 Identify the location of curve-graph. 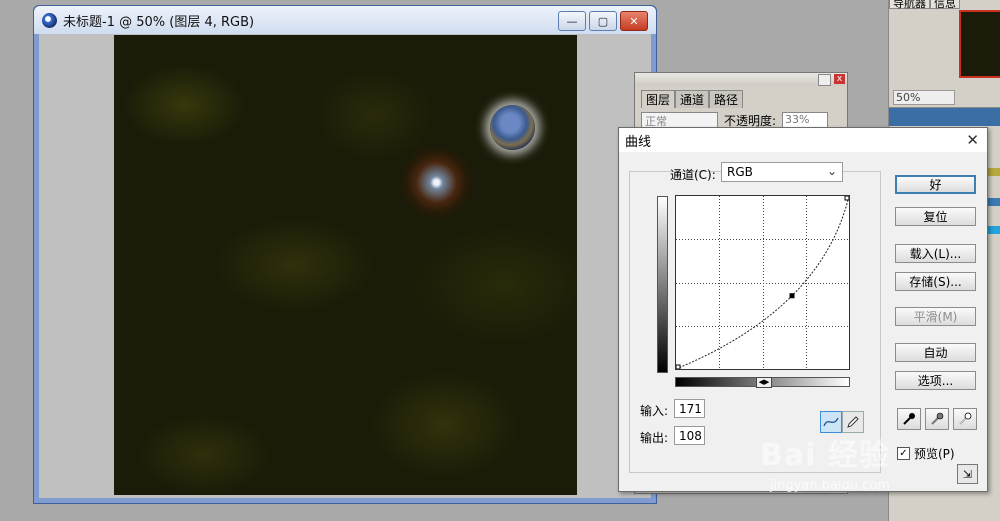
(762, 282).